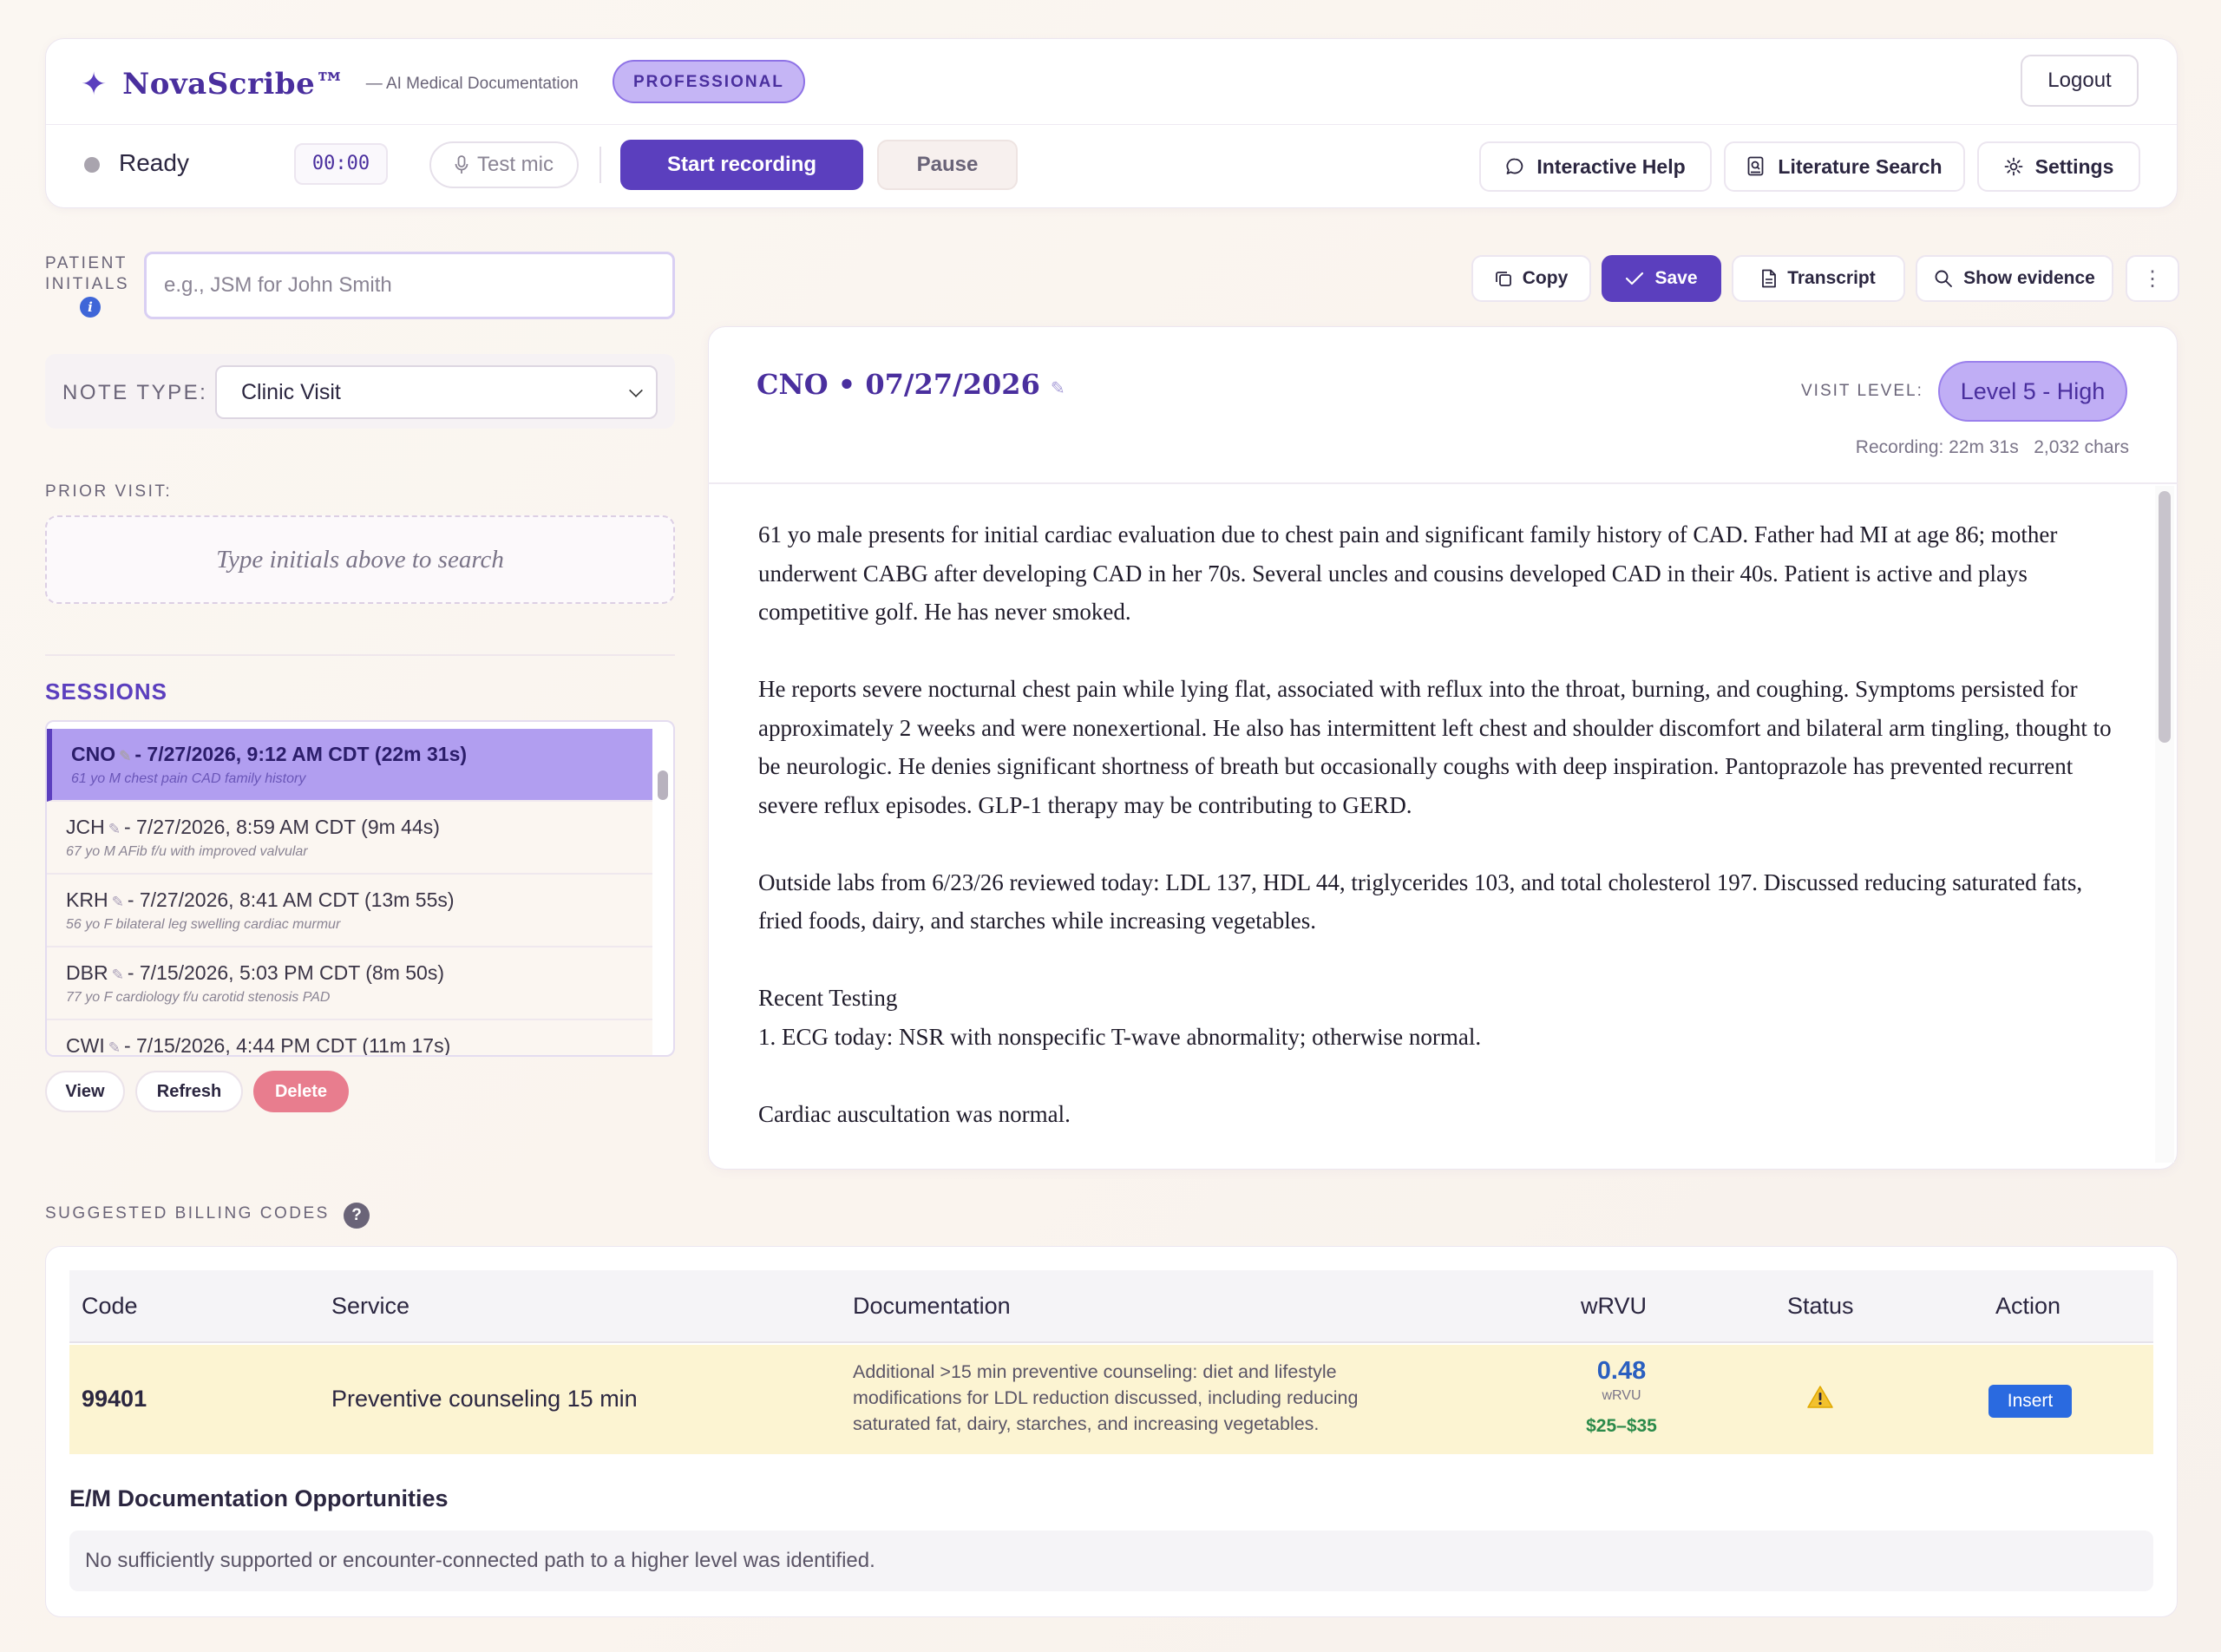 This screenshot has height=1652, width=2221. Describe the element at coordinates (189, 1091) in the screenshot. I see `refresh-button: Refresh` at that location.